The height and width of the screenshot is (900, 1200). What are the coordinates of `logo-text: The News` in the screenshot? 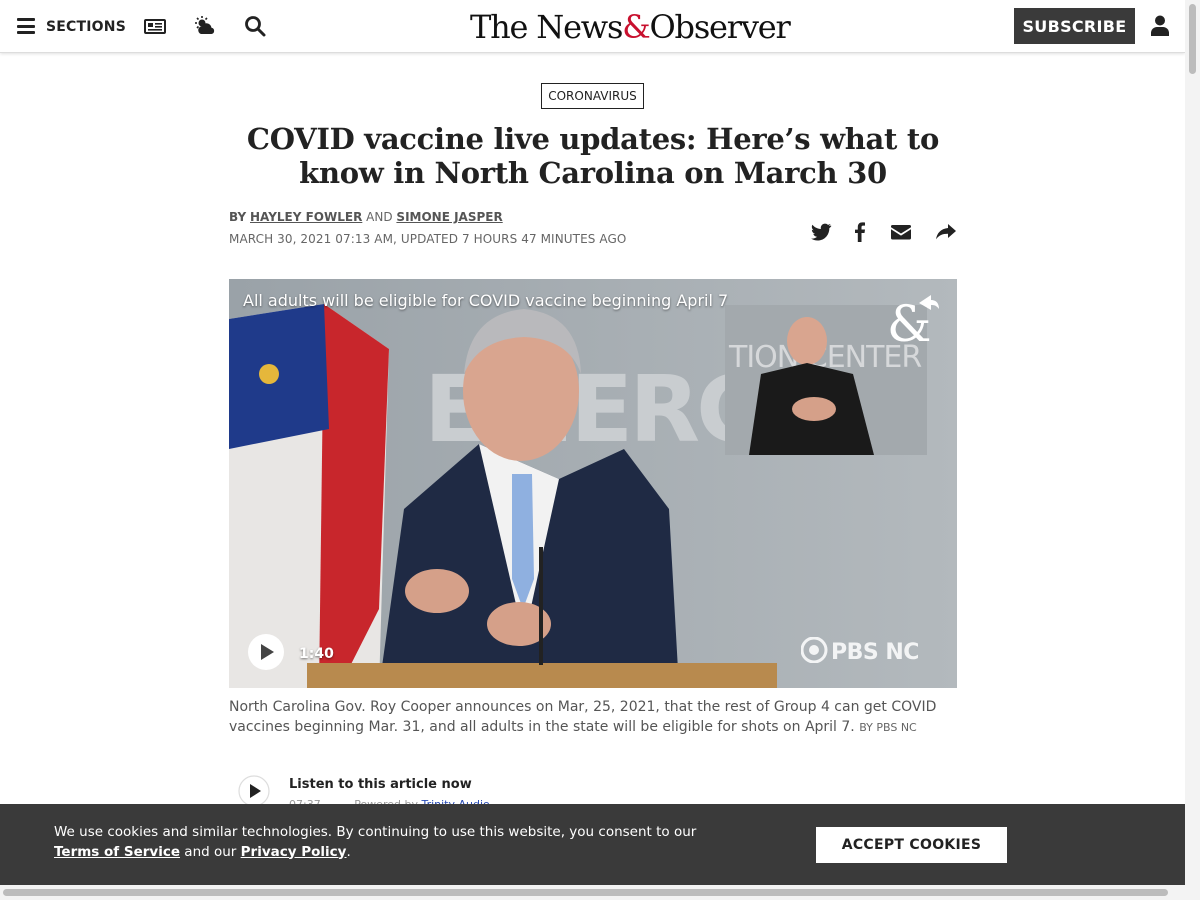 It's located at (546, 27).